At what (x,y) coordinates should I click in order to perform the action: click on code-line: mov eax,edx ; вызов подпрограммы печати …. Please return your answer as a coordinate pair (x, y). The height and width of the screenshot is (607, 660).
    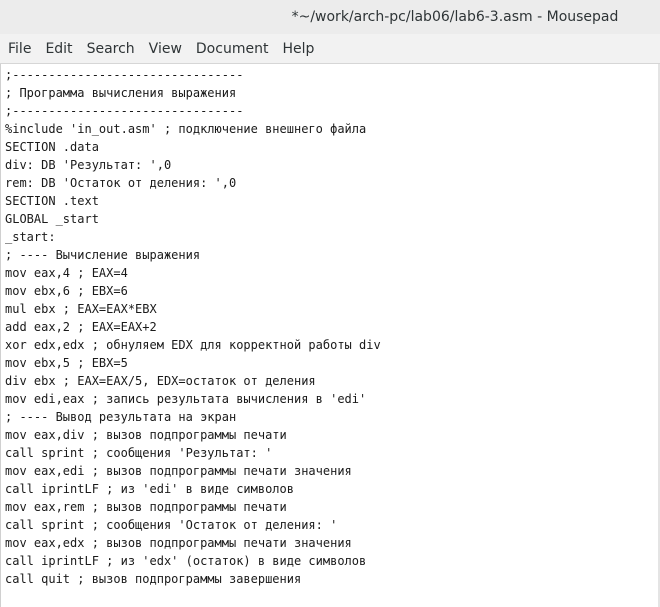
    Looking at the image, I should click on (178, 543).